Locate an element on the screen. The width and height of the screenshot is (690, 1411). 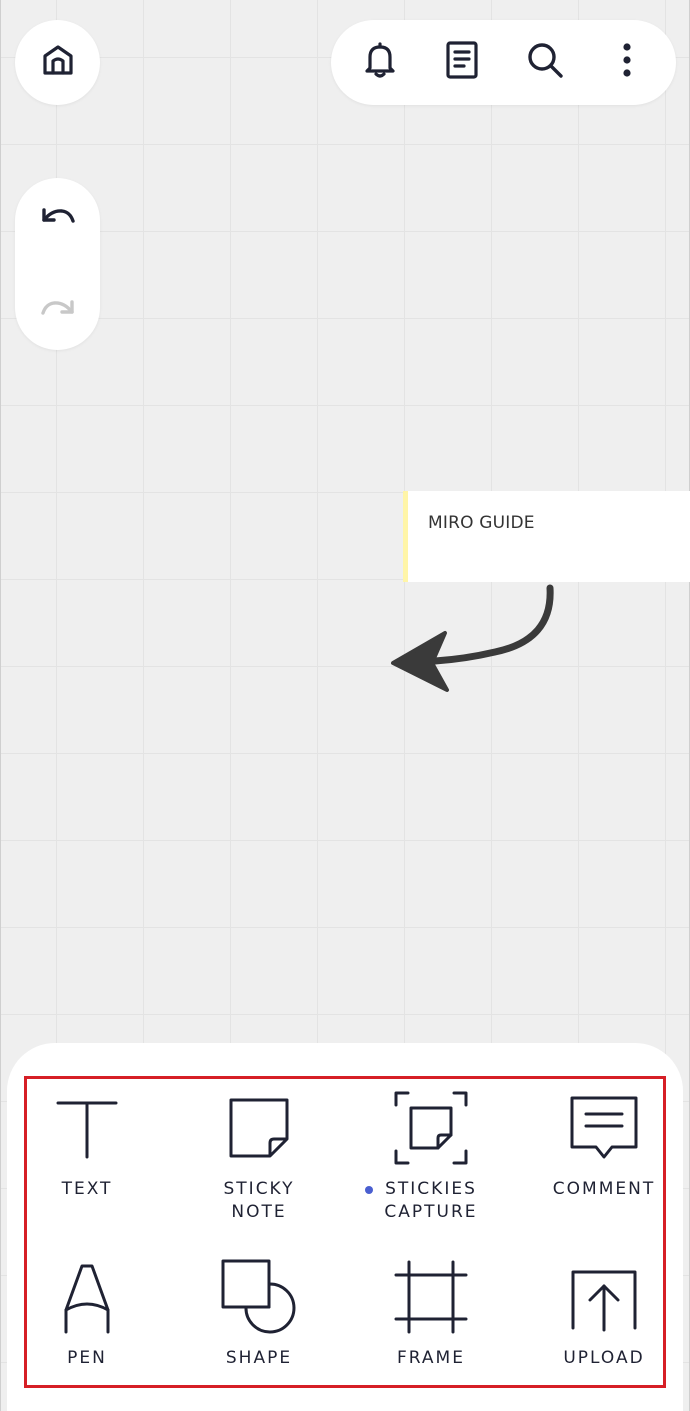
sticky-note: MIRO GUIDE is located at coordinates (546, 536).